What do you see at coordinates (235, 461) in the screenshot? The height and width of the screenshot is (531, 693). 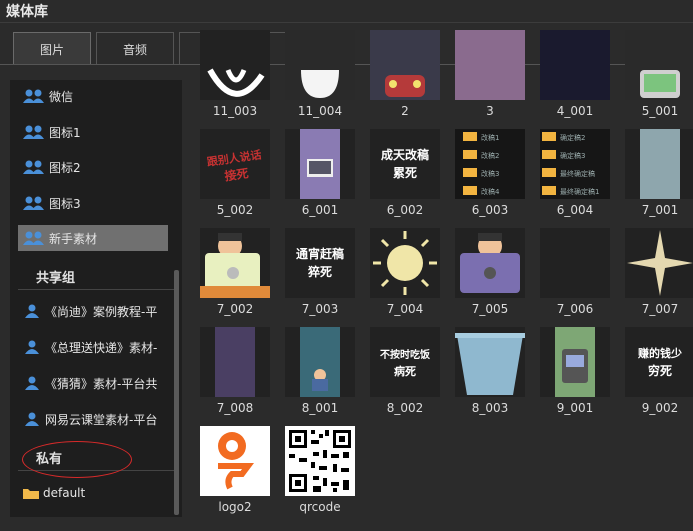 I see `thumbnail-logo2` at bounding box center [235, 461].